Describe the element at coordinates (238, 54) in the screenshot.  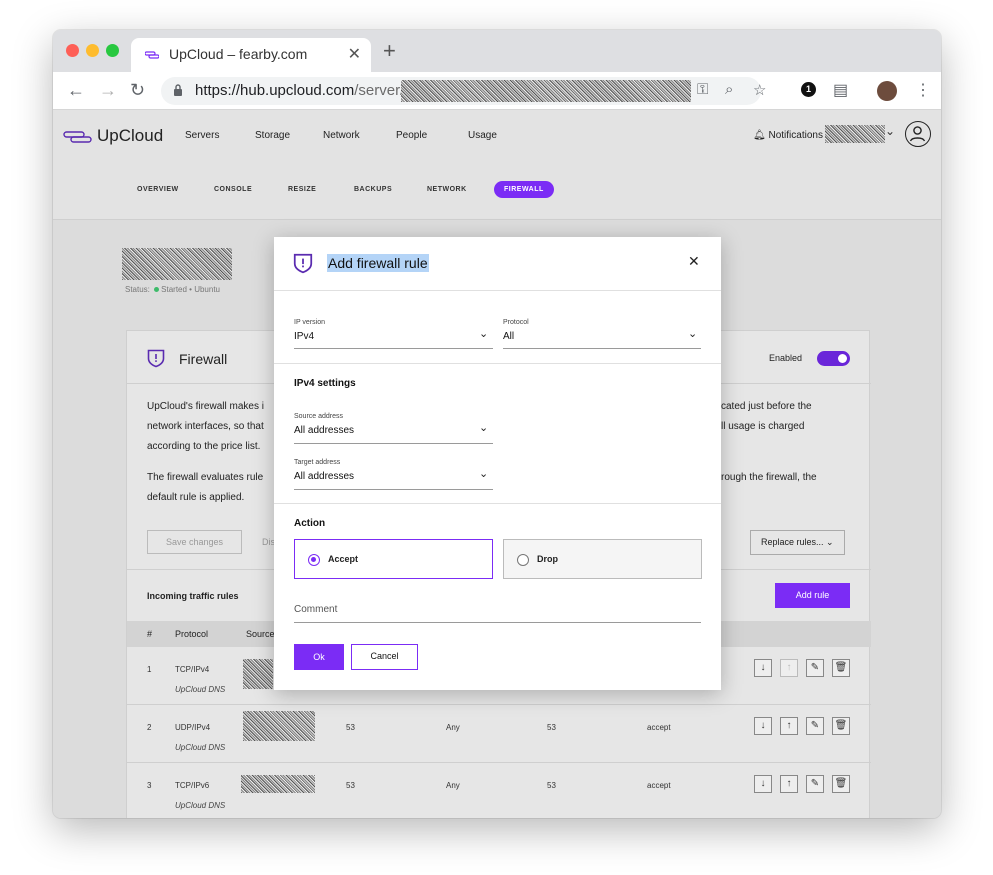
I see `tab-title: UpCloud – fearby.com` at that location.